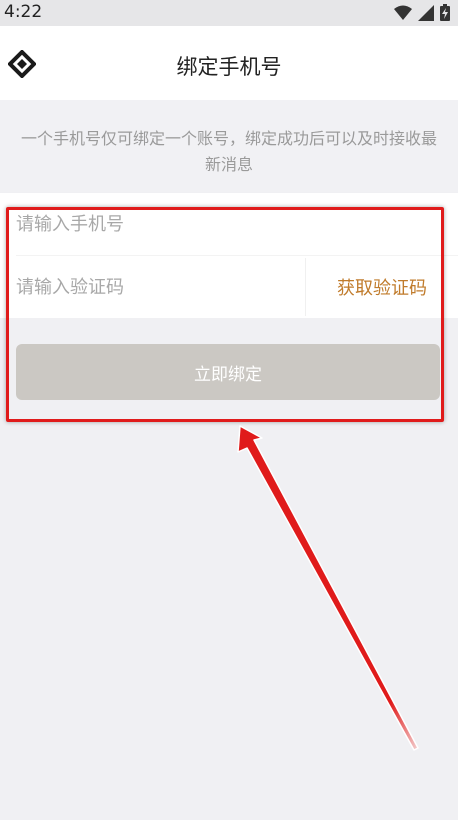  I want to click on verification-code-input, so click(151, 287).